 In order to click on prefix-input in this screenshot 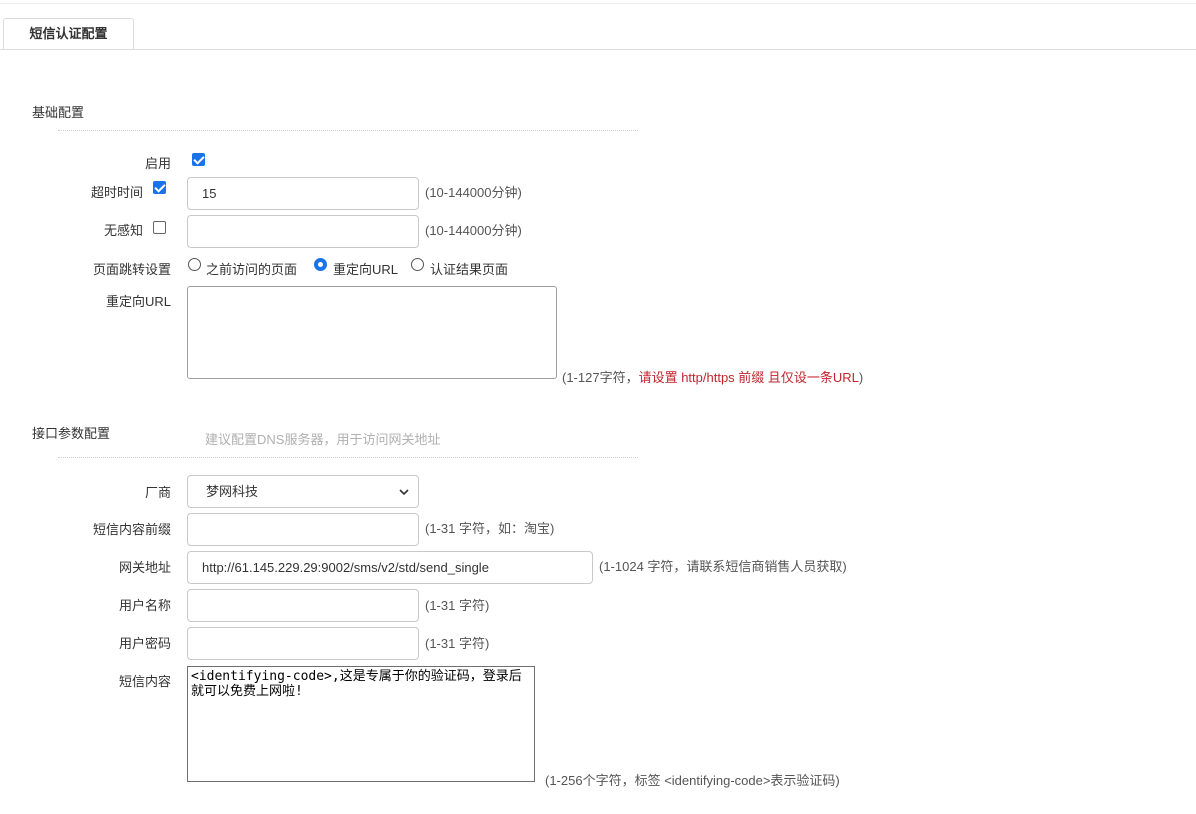, I will do `click(303, 529)`.